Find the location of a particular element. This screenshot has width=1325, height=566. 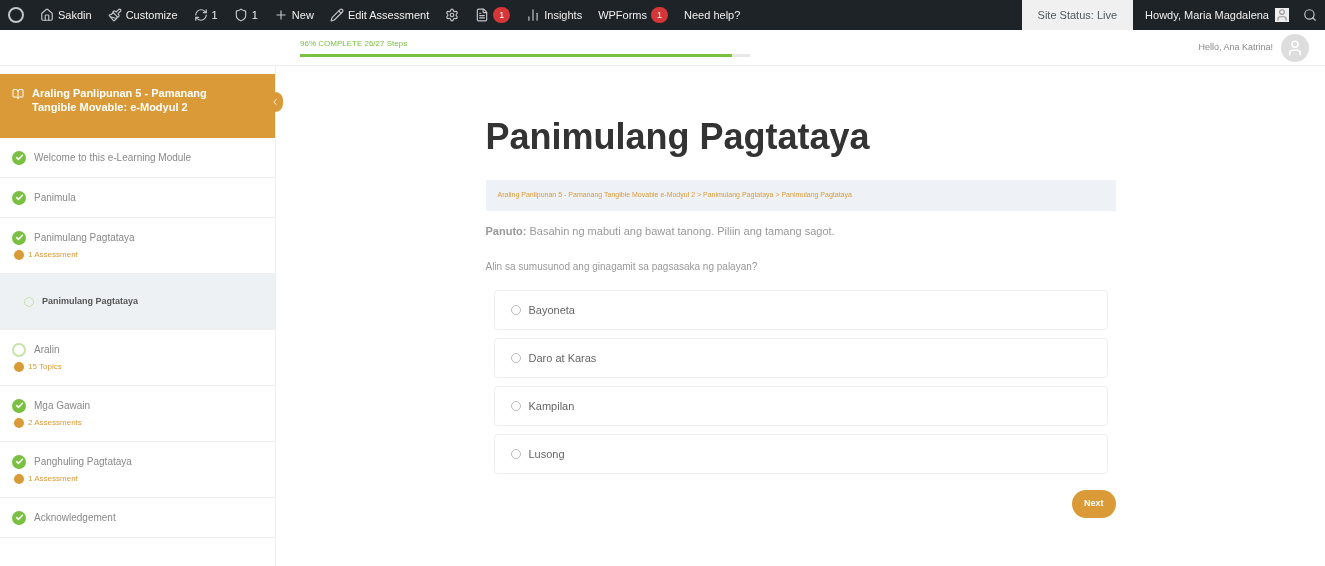

site-status-link: Site Status: Live is located at coordinates (1077, 15).